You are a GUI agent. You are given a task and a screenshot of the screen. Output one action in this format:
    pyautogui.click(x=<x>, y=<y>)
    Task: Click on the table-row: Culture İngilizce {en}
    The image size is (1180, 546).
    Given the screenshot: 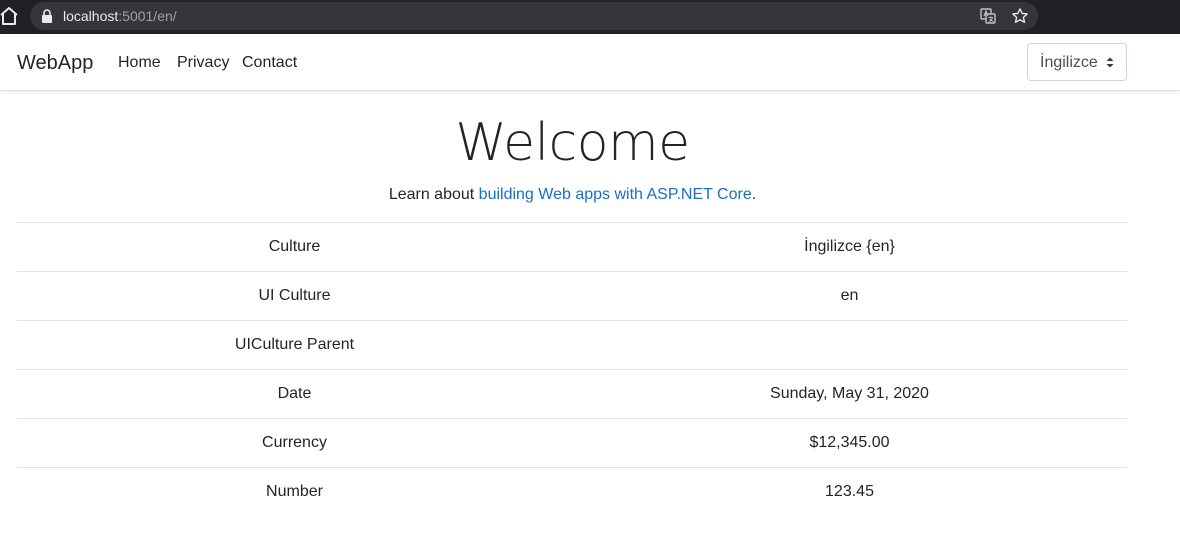 What is the action you would take?
    pyautogui.click(x=572, y=247)
    